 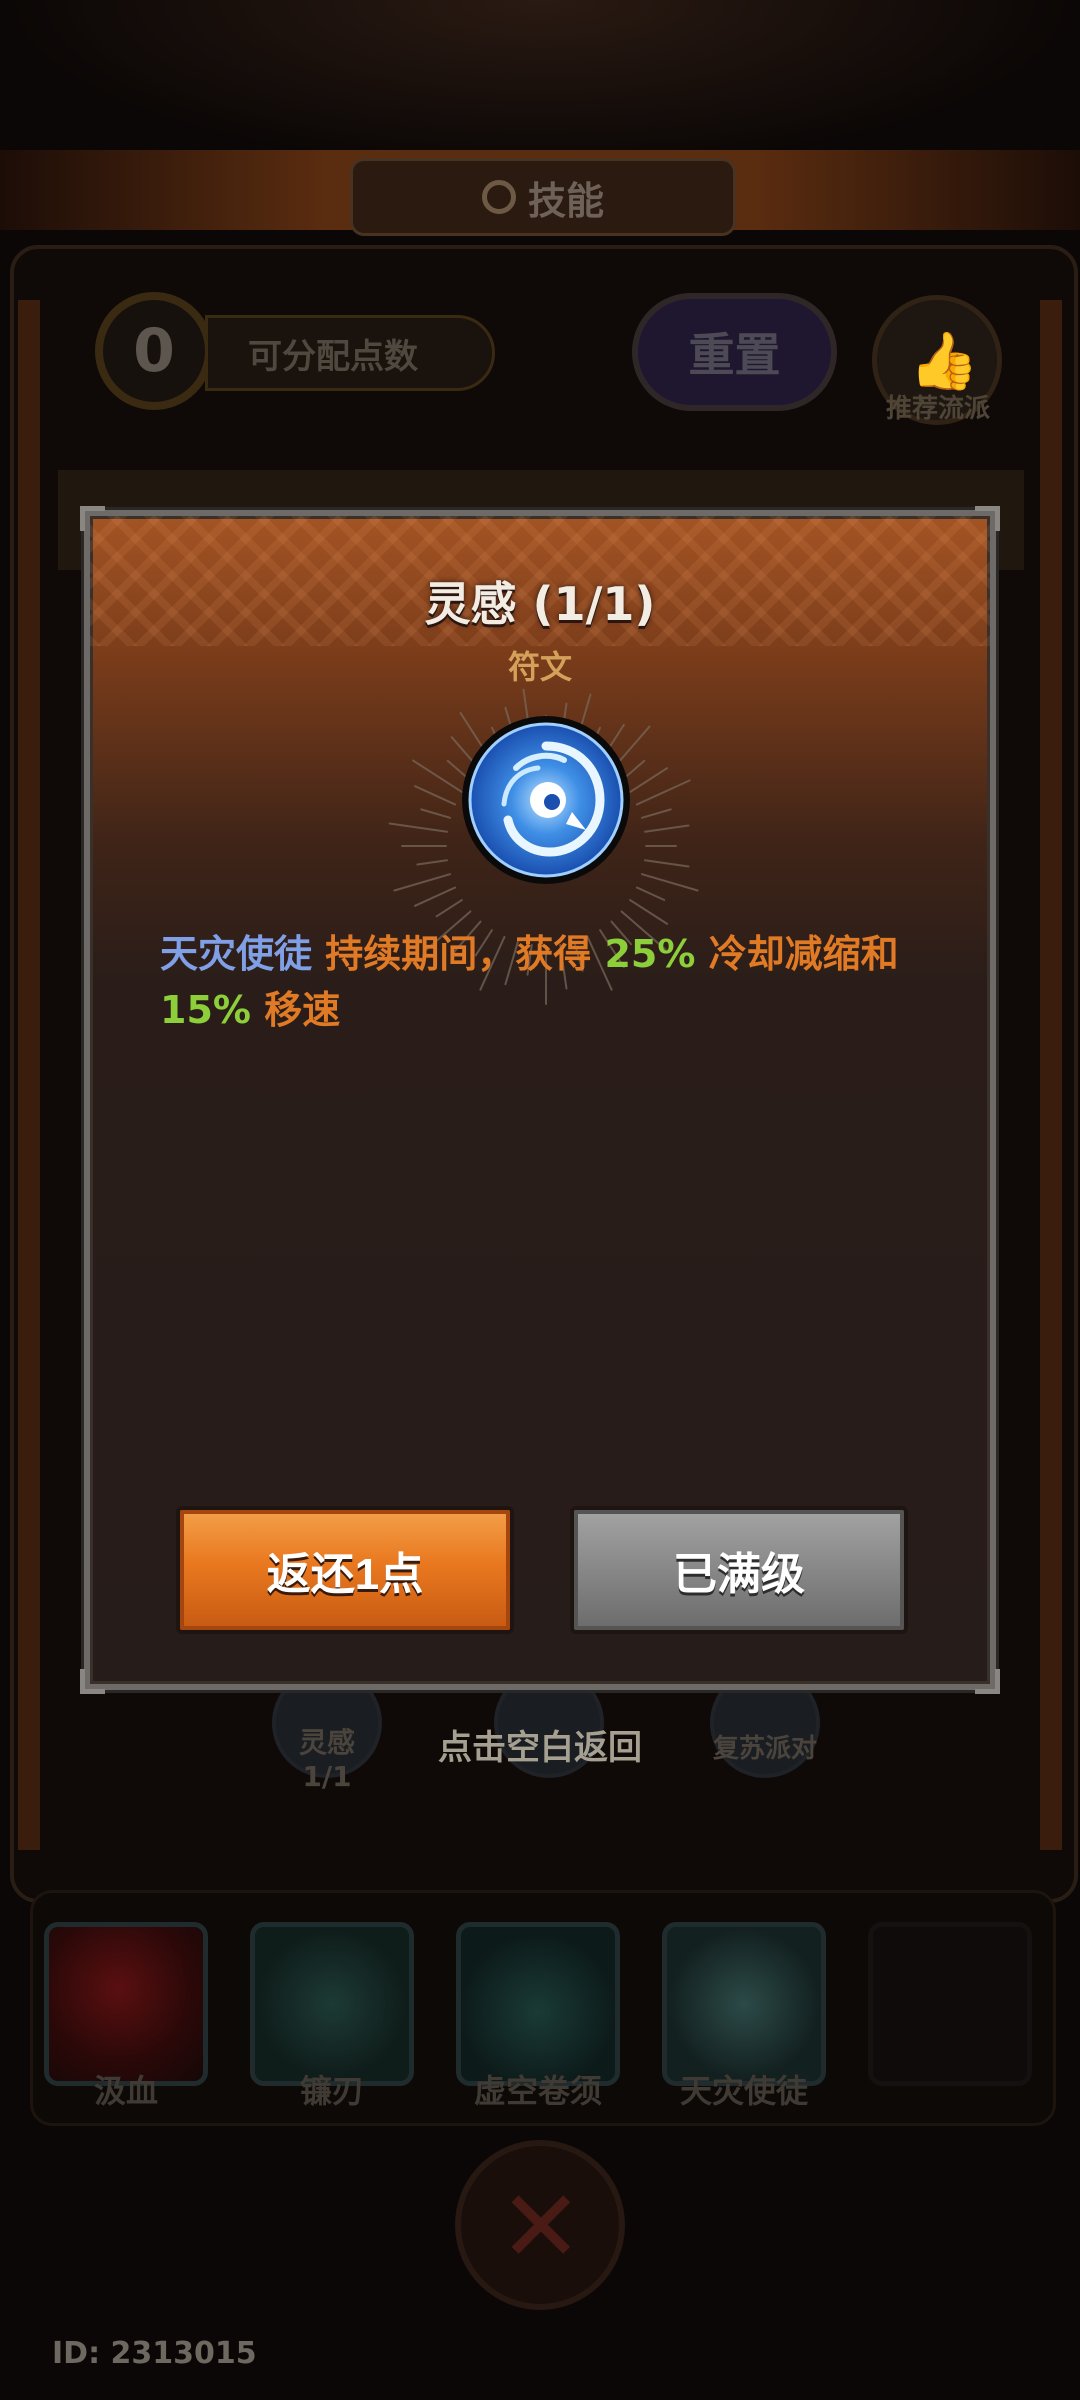 What do you see at coordinates (764, 1749) in the screenshot?
I see `skill-node-revival-label: 复苏派对` at bounding box center [764, 1749].